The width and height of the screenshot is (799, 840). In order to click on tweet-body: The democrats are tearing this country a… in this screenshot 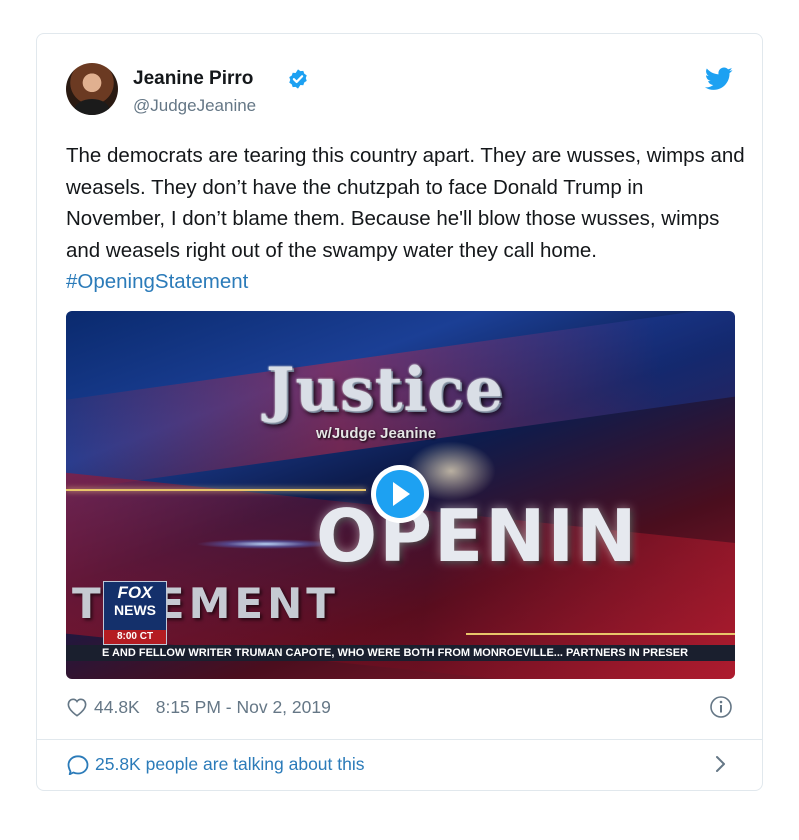, I will do `click(405, 203)`.